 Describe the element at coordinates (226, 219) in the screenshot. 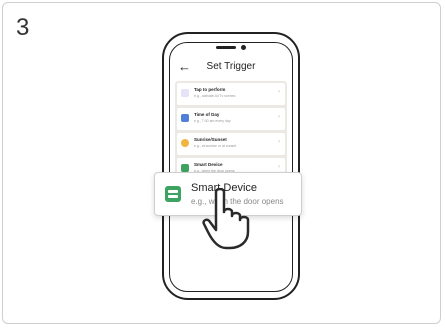

I see `pointing-hand-icon` at that location.